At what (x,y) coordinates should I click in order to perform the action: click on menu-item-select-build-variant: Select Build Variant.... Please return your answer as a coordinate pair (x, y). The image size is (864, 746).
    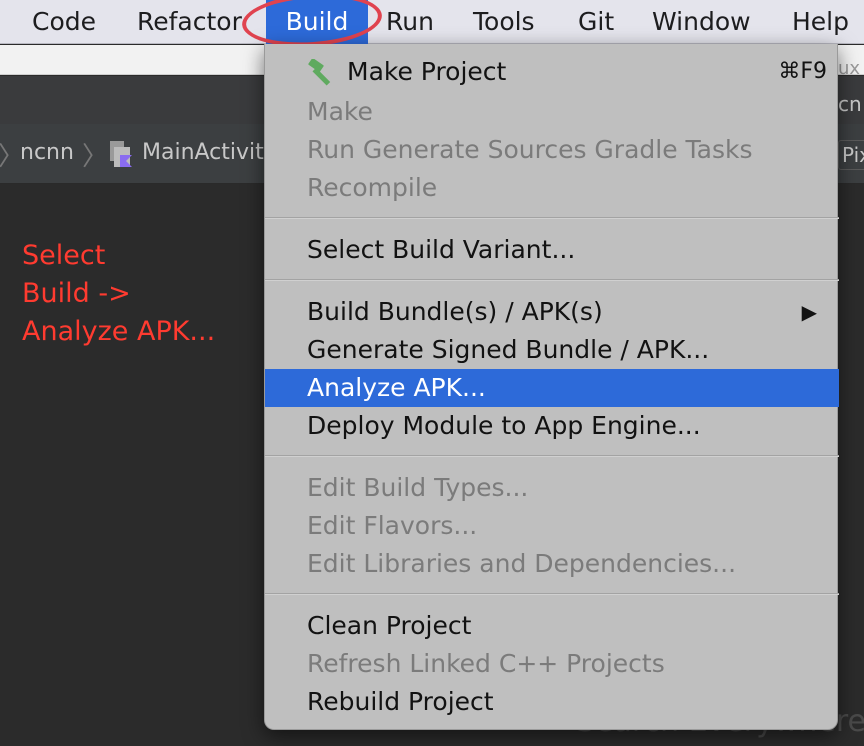
    Looking at the image, I should click on (552, 250).